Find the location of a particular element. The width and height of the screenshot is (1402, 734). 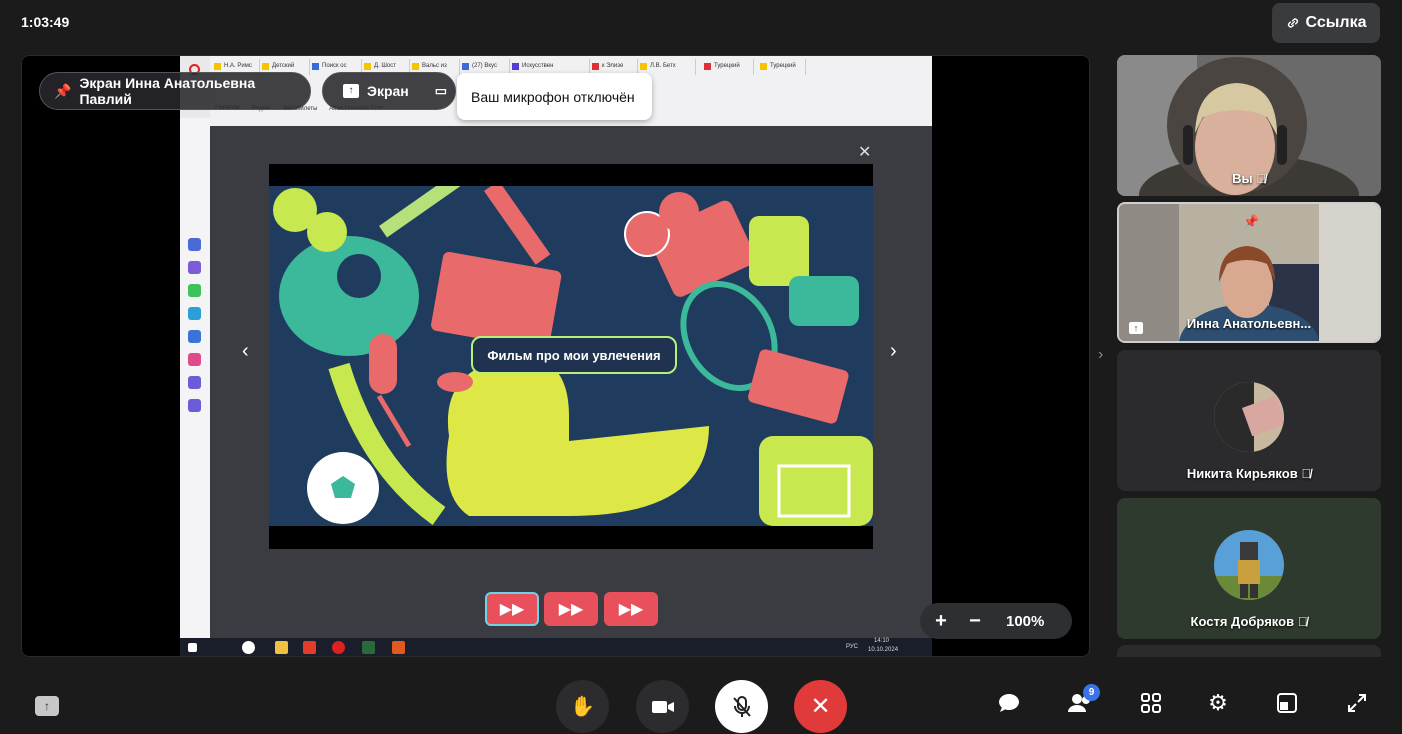

zoom-in-button: + is located at coordinates (941, 621).